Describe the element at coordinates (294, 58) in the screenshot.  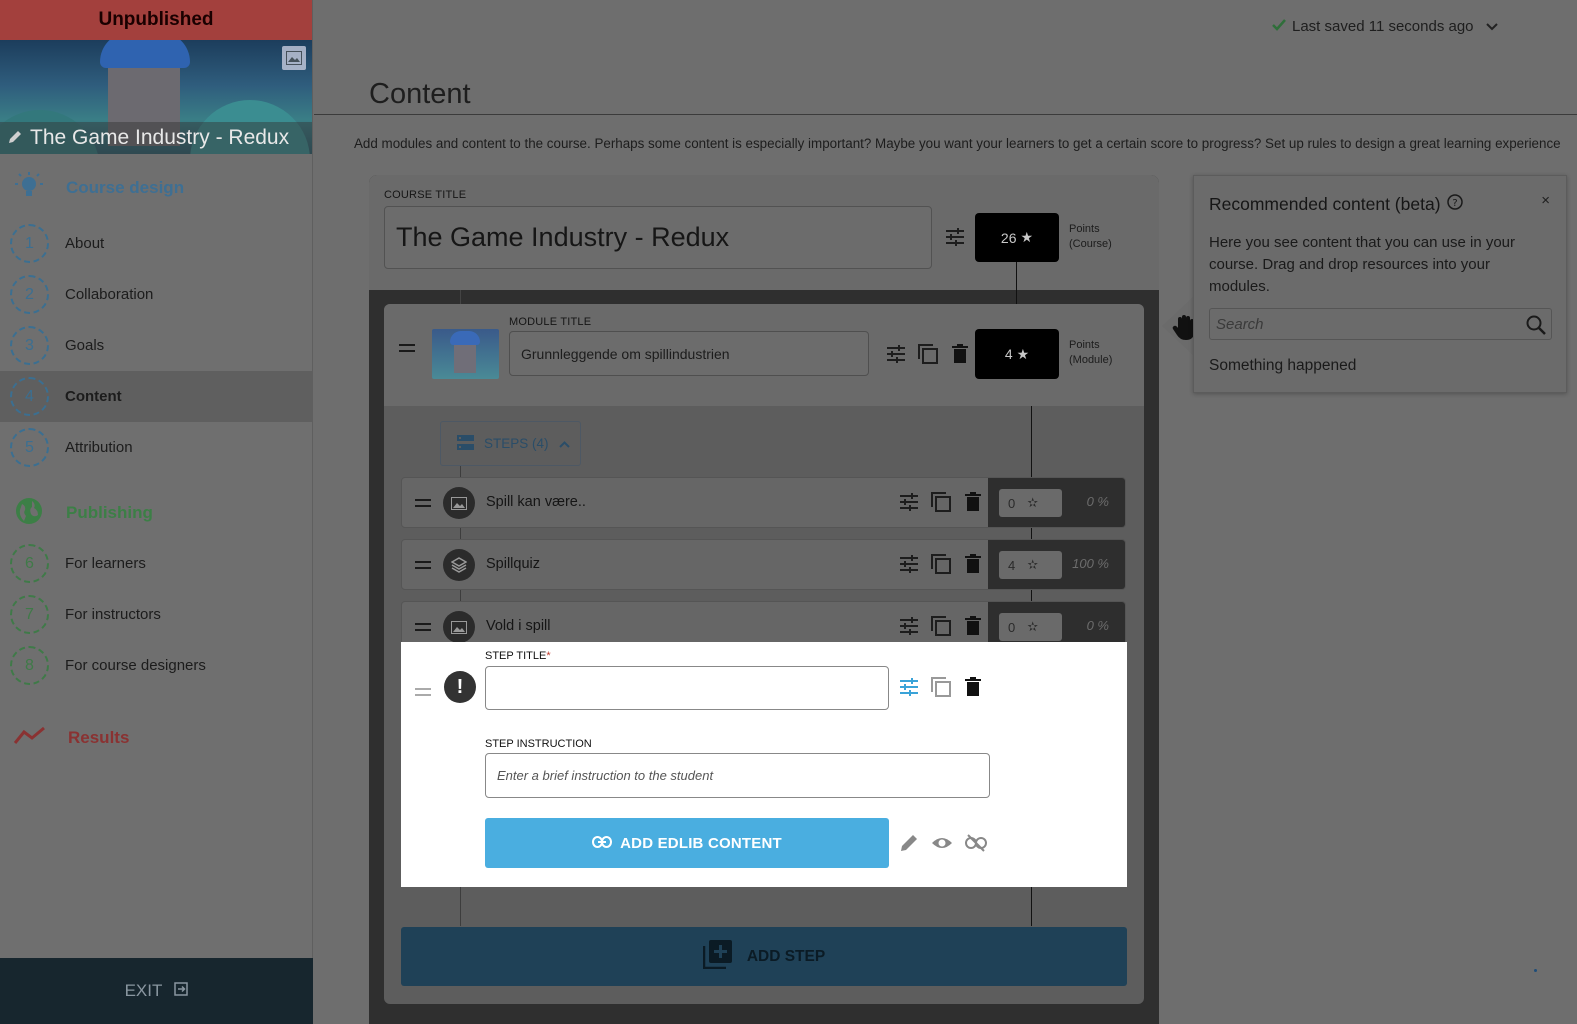
I see `change-image-icon` at that location.